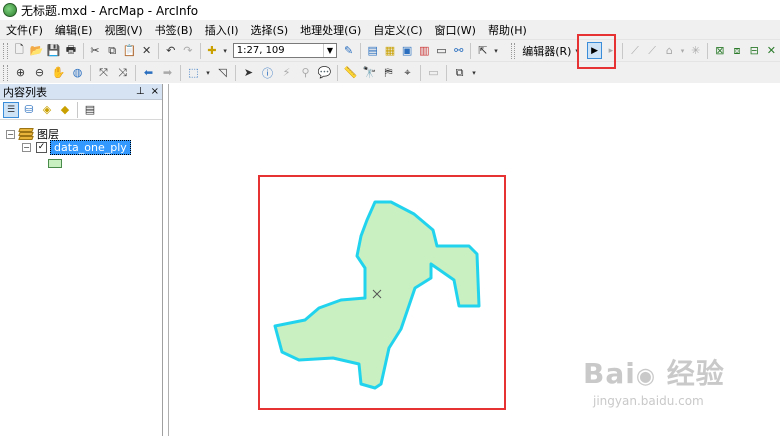  Describe the element at coordinates (25, 92) in the screenshot. I see `toc-title: 内容列表` at that location.